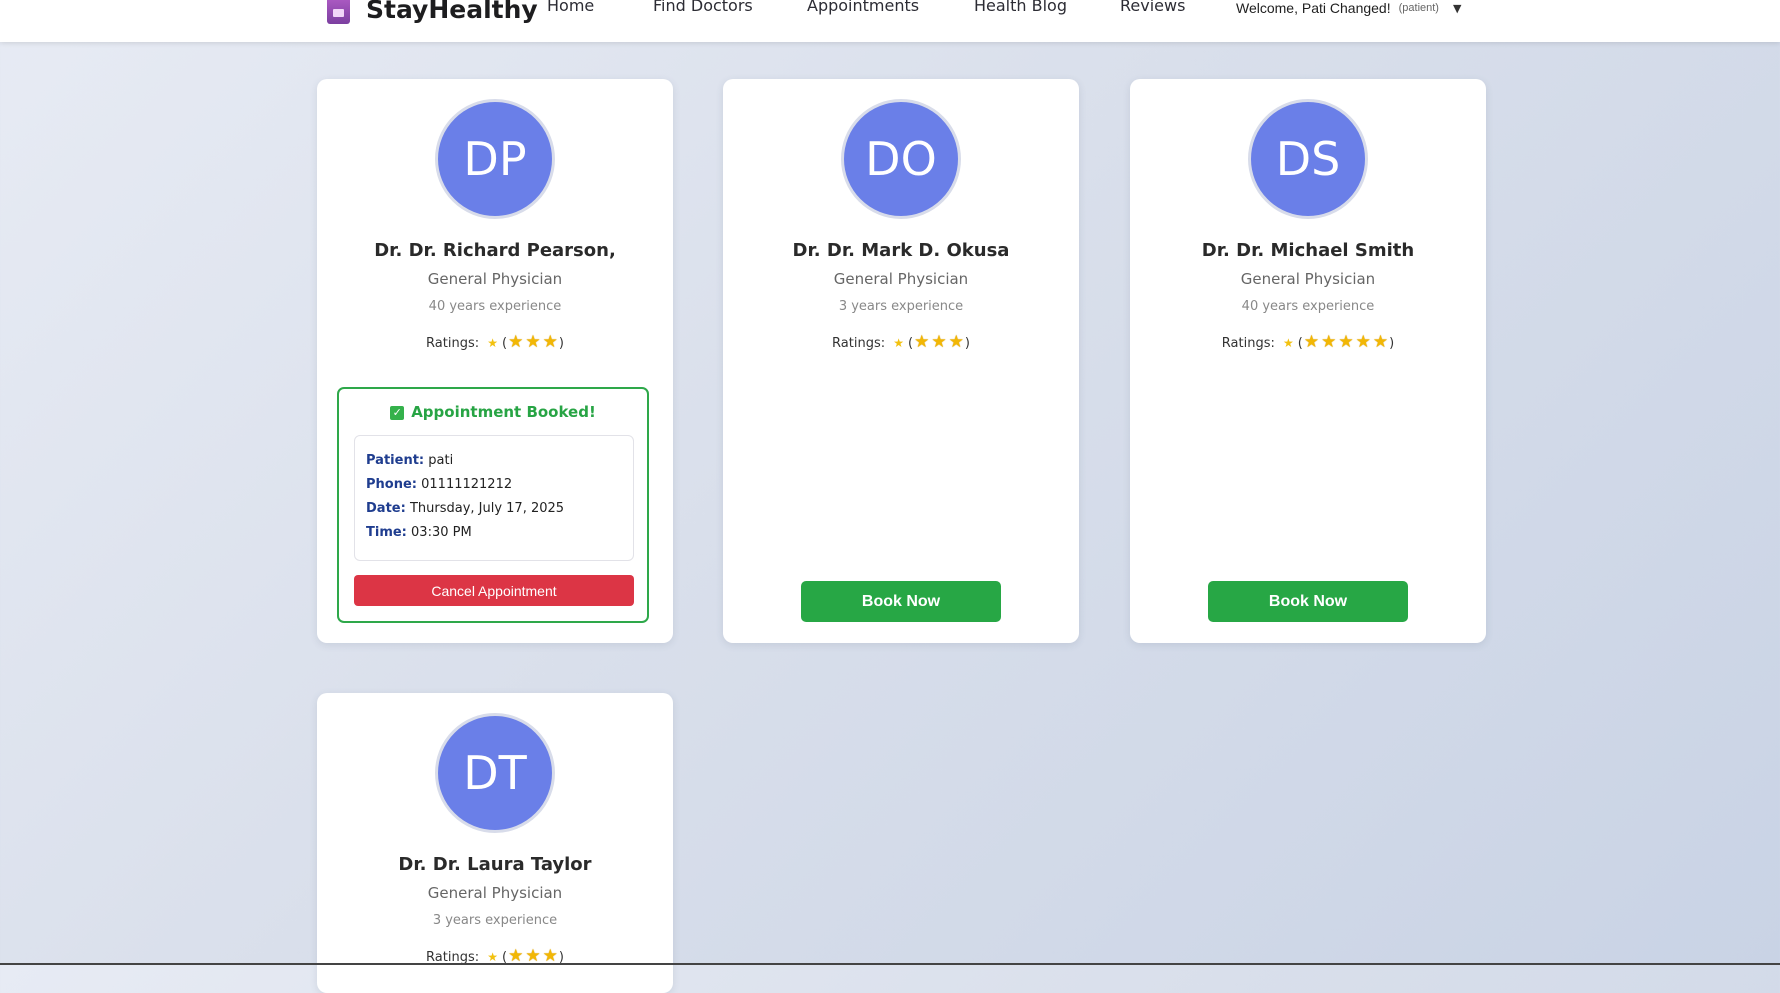 This screenshot has width=1780, height=993. I want to click on detail-phone: Phone: 01111121212, so click(439, 484).